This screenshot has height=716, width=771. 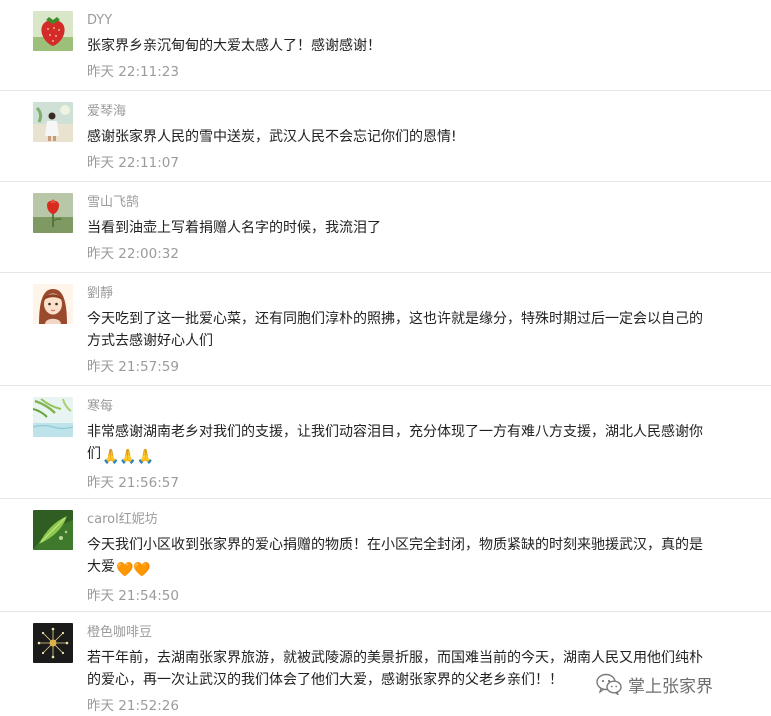 What do you see at coordinates (133, 254) in the screenshot?
I see `comment-time: 昨天 22:00:32` at bounding box center [133, 254].